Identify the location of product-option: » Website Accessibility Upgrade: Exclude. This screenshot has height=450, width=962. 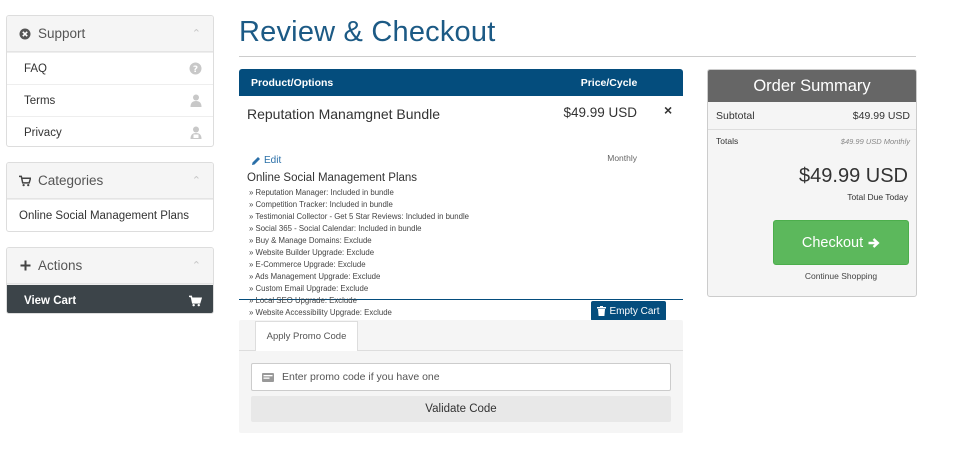
(320, 312).